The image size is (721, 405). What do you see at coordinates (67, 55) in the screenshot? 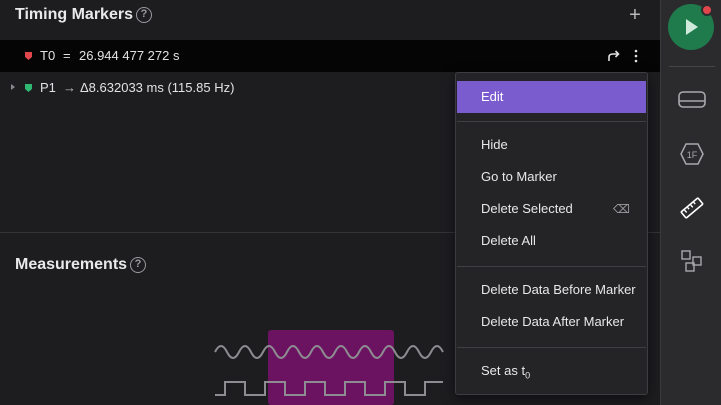
I see `marker-t0-equals: =` at bounding box center [67, 55].